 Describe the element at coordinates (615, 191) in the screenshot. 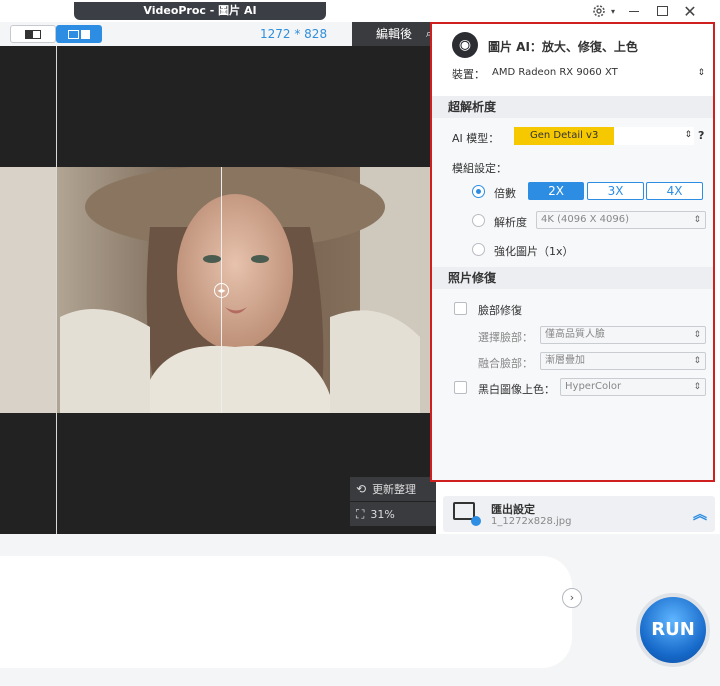

I see `scale-3x-button: 3X` at that location.